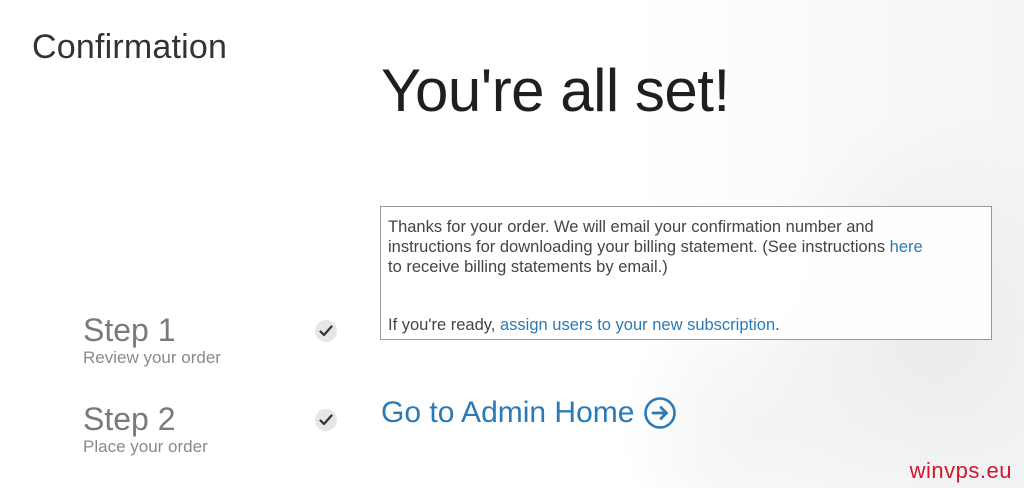 This screenshot has height=488, width=1024. Describe the element at coordinates (213, 429) in the screenshot. I see `step-2: Step 2 Place your order` at that location.